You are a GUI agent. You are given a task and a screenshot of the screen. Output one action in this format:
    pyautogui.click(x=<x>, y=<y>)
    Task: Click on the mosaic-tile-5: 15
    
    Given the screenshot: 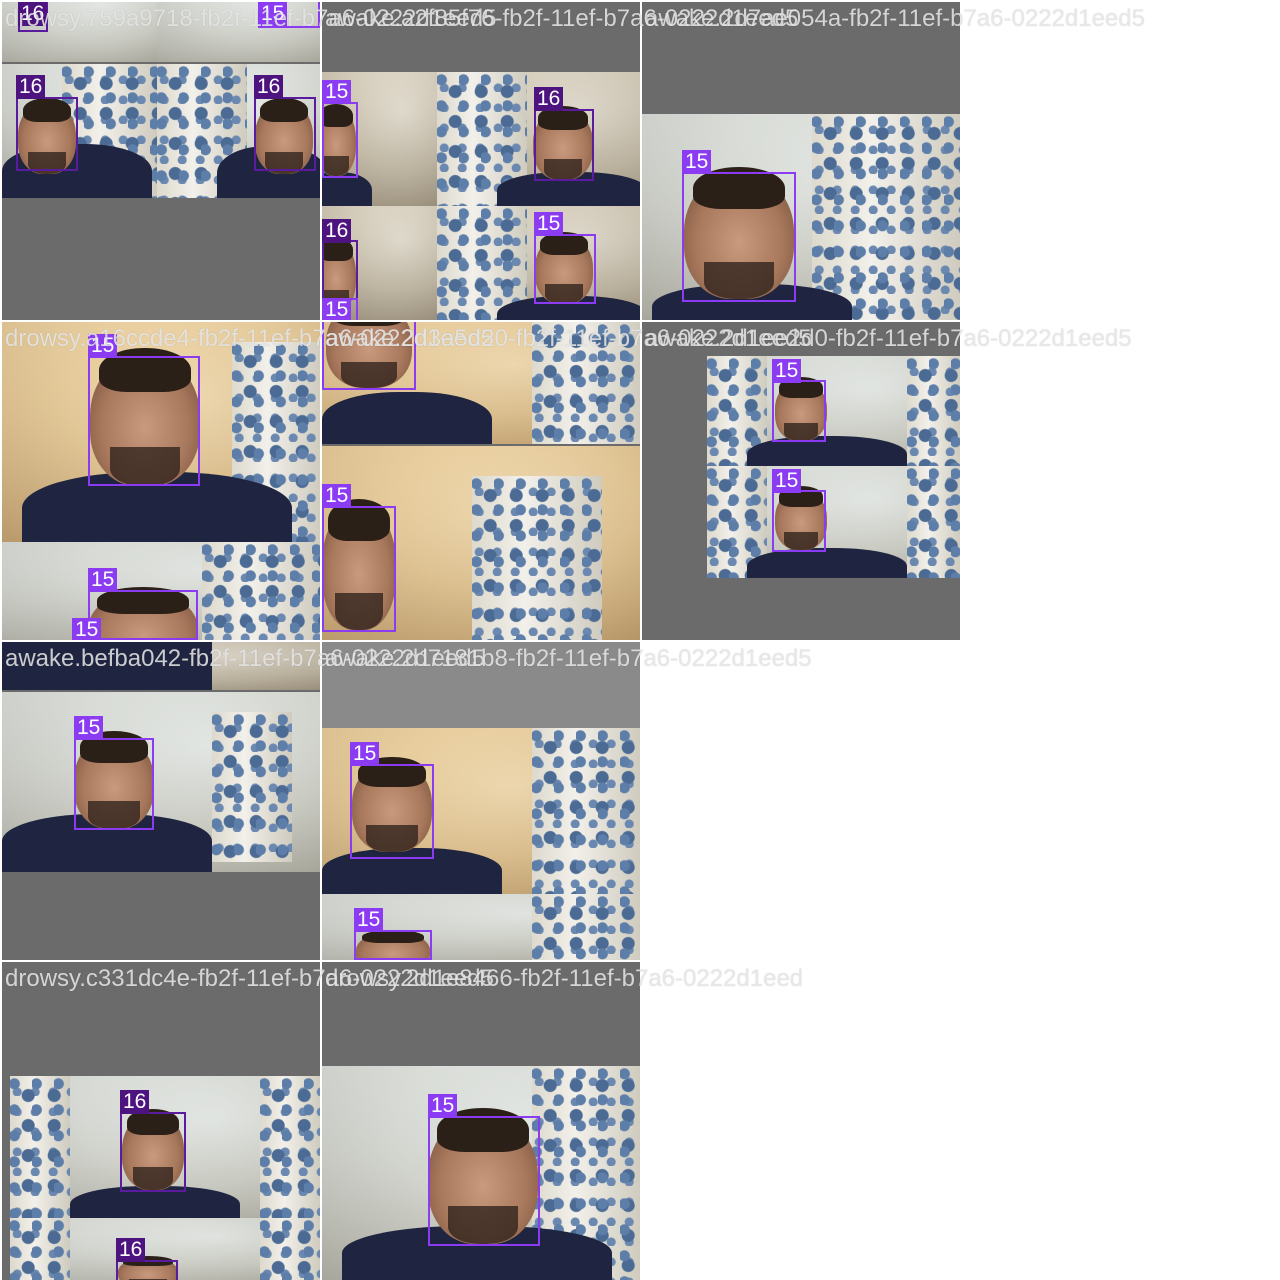 What is the action you would take?
    pyautogui.click(x=481, y=481)
    